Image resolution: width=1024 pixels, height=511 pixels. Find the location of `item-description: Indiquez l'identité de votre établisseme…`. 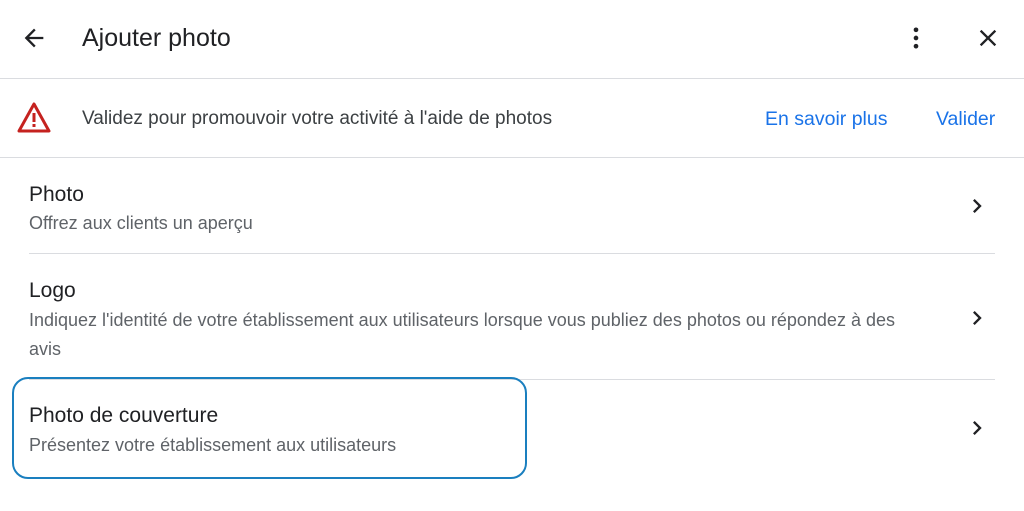

item-description: Indiquez l'identité de votre établisseme… is located at coordinates (462, 334).